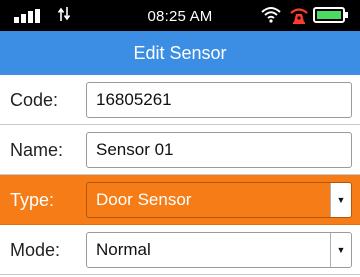 The height and width of the screenshot is (277, 360). What do you see at coordinates (219, 150) in the screenshot?
I see `name-field: Sensor 01` at bounding box center [219, 150].